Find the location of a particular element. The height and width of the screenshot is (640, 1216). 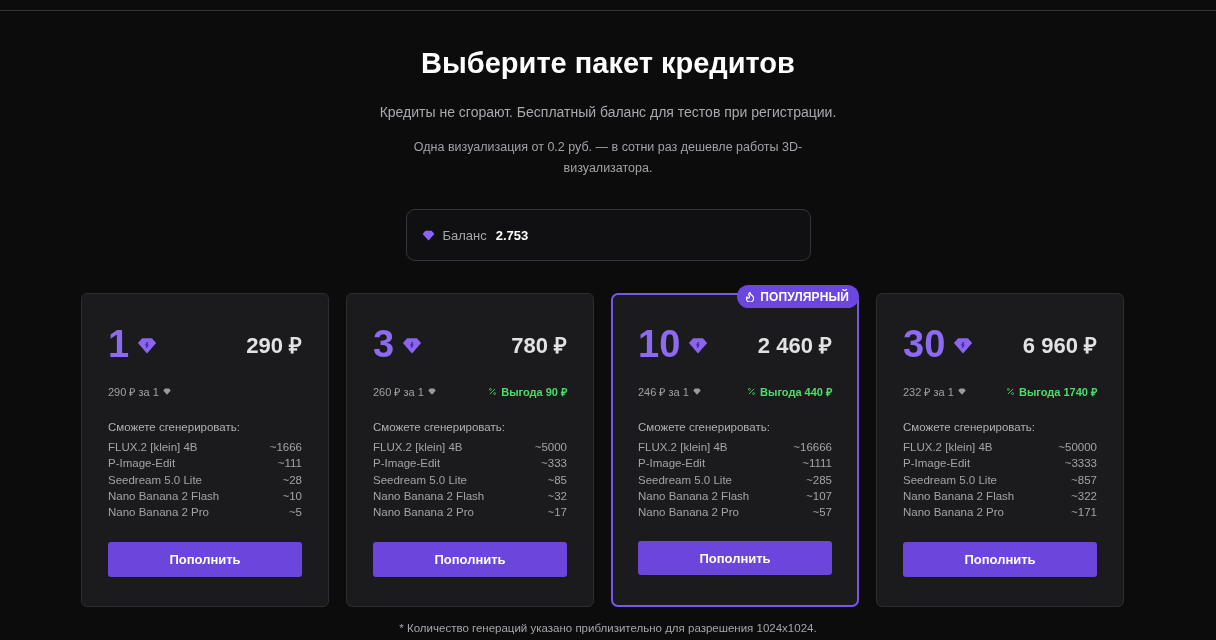

savings-label: Выгода 1740 ₽ is located at coordinates (1057, 391).